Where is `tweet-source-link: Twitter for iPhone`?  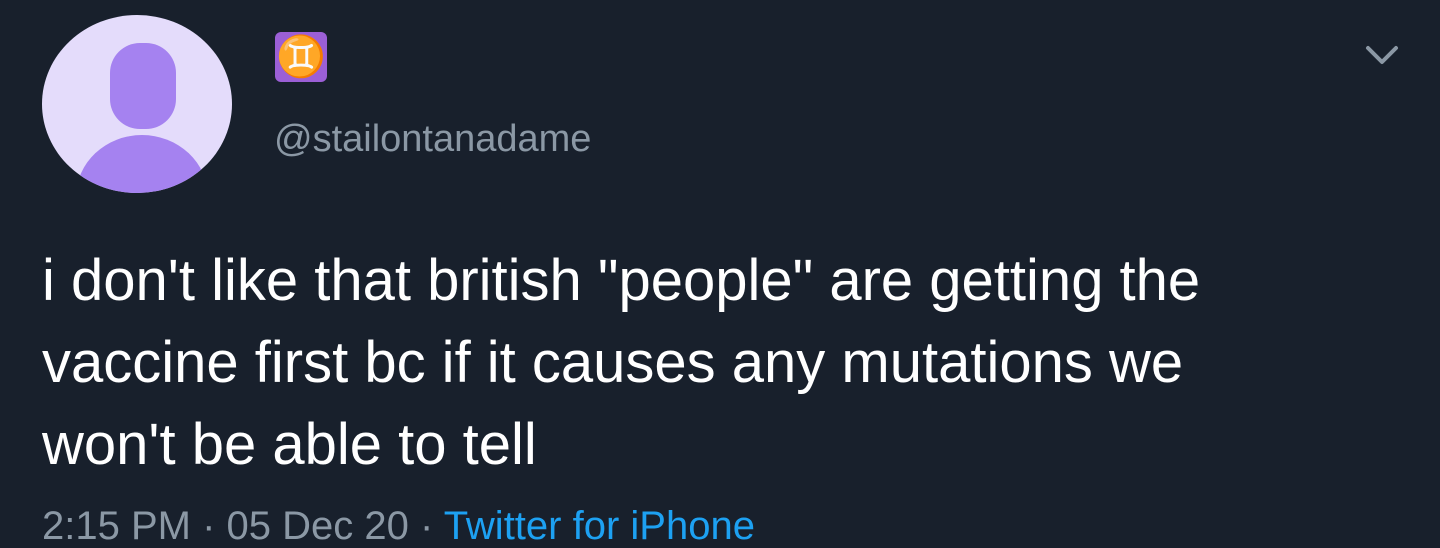 tweet-source-link: Twitter for iPhone is located at coordinates (599, 526).